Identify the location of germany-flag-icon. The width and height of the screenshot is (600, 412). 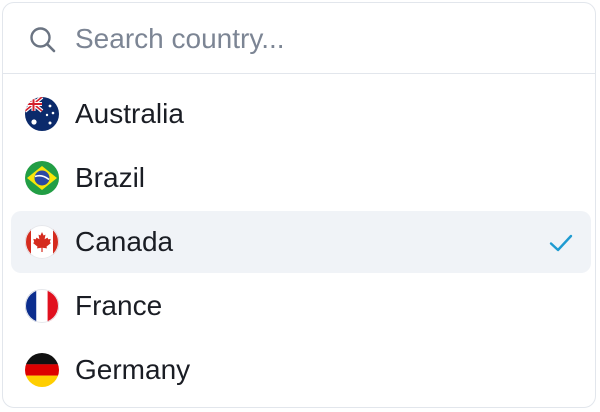
(42, 370).